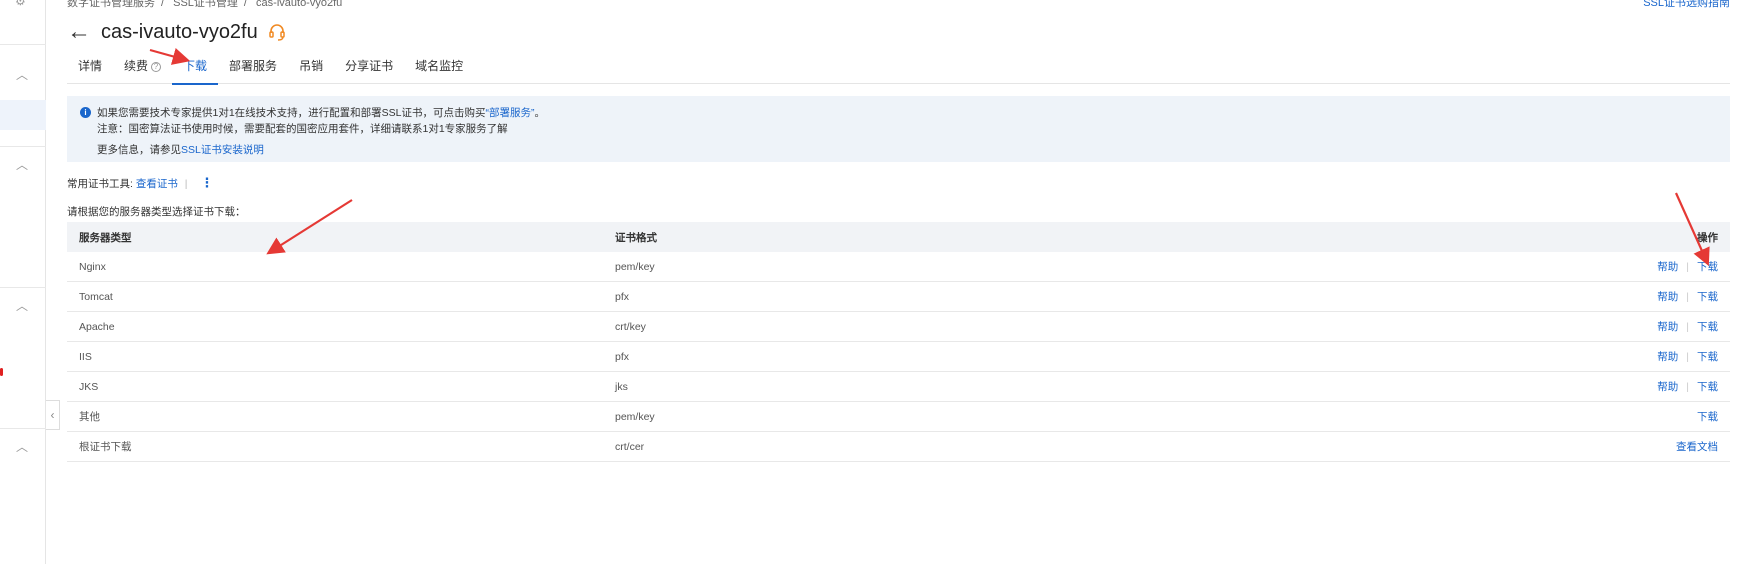 The height and width of the screenshot is (564, 1758). Describe the element at coordinates (105, 447) in the screenshot. I see `cell-server-type: 根证书下载` at that location.